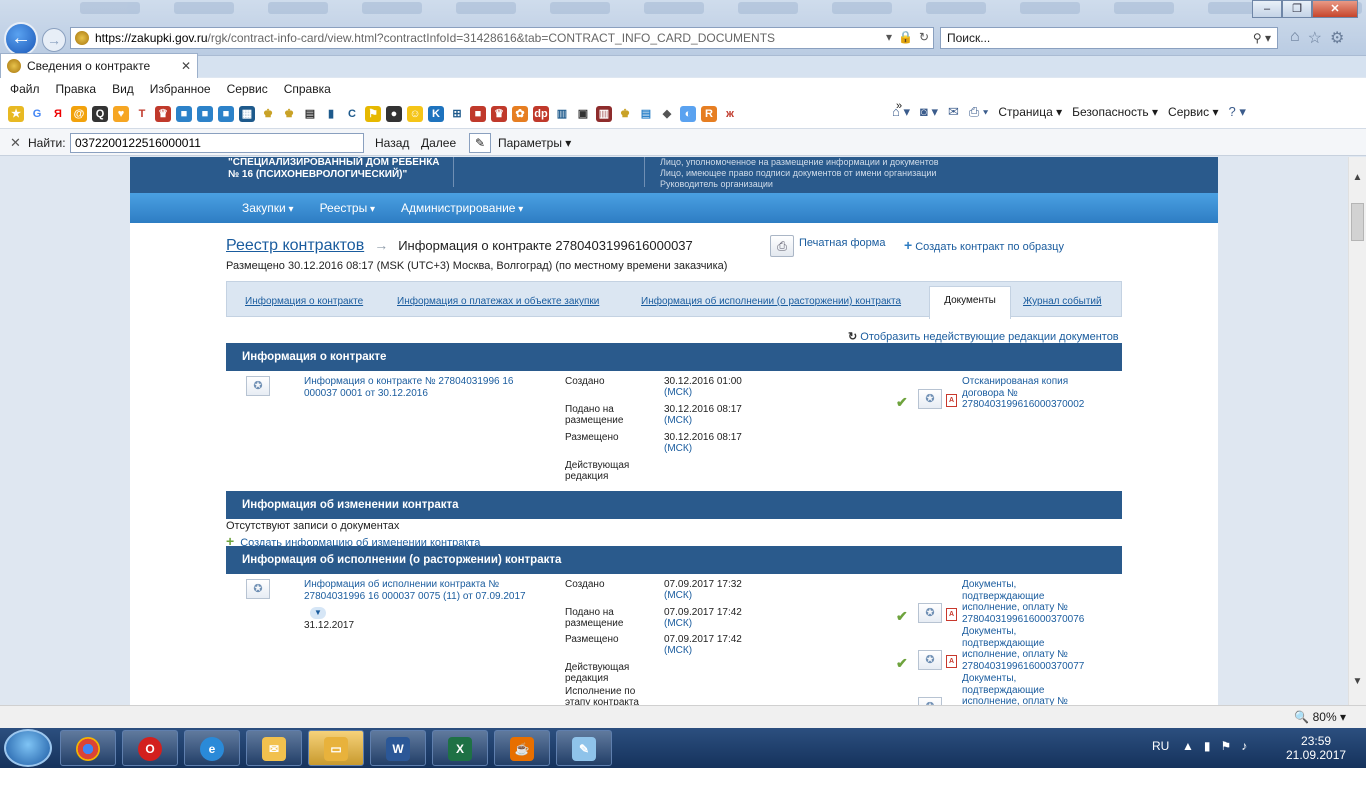 This screenshot has width=1366, height=812. What do you see at coordinates (58, 114) in the screenshot?
I see `favorite-yandex-icon: Я` at bounding box center [58, 114].